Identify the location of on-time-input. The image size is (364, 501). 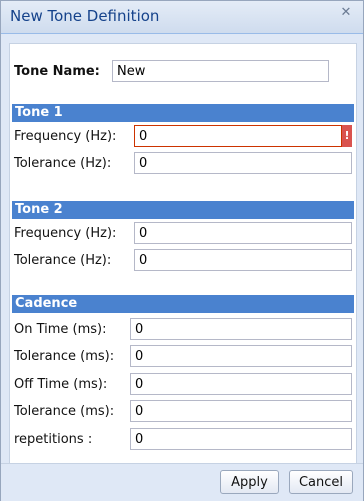
(241, 329).